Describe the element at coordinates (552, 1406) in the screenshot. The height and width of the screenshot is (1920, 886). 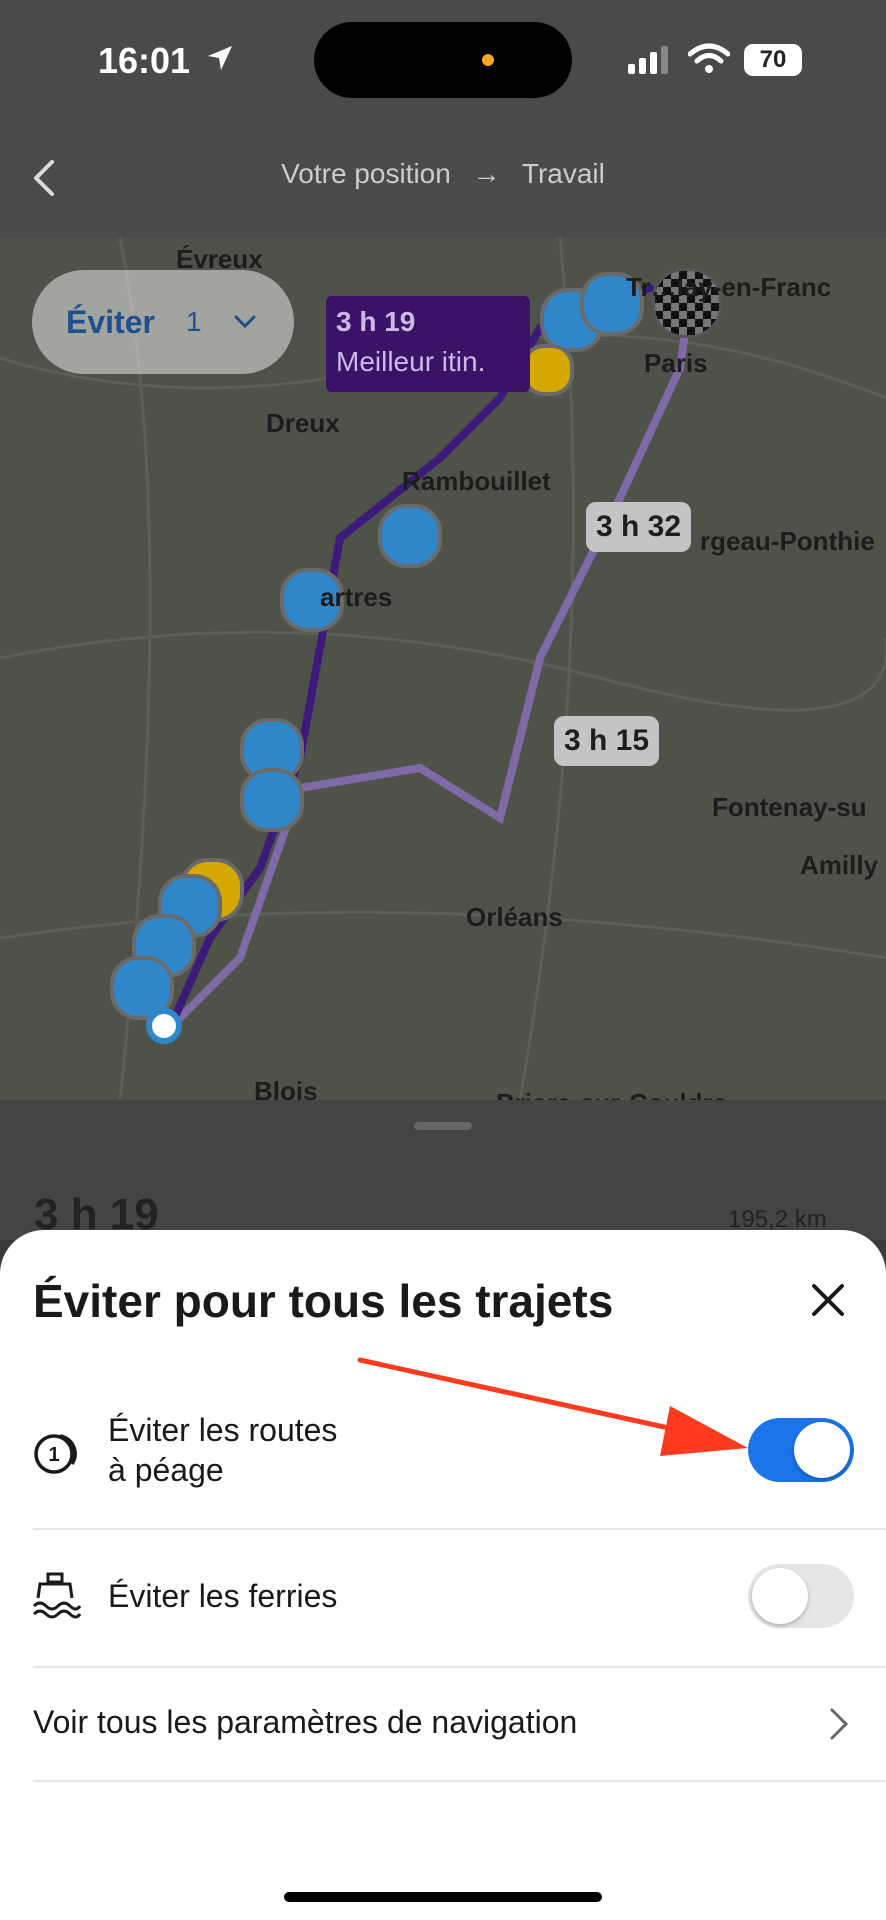
I see `annotation-arrow` at that location.